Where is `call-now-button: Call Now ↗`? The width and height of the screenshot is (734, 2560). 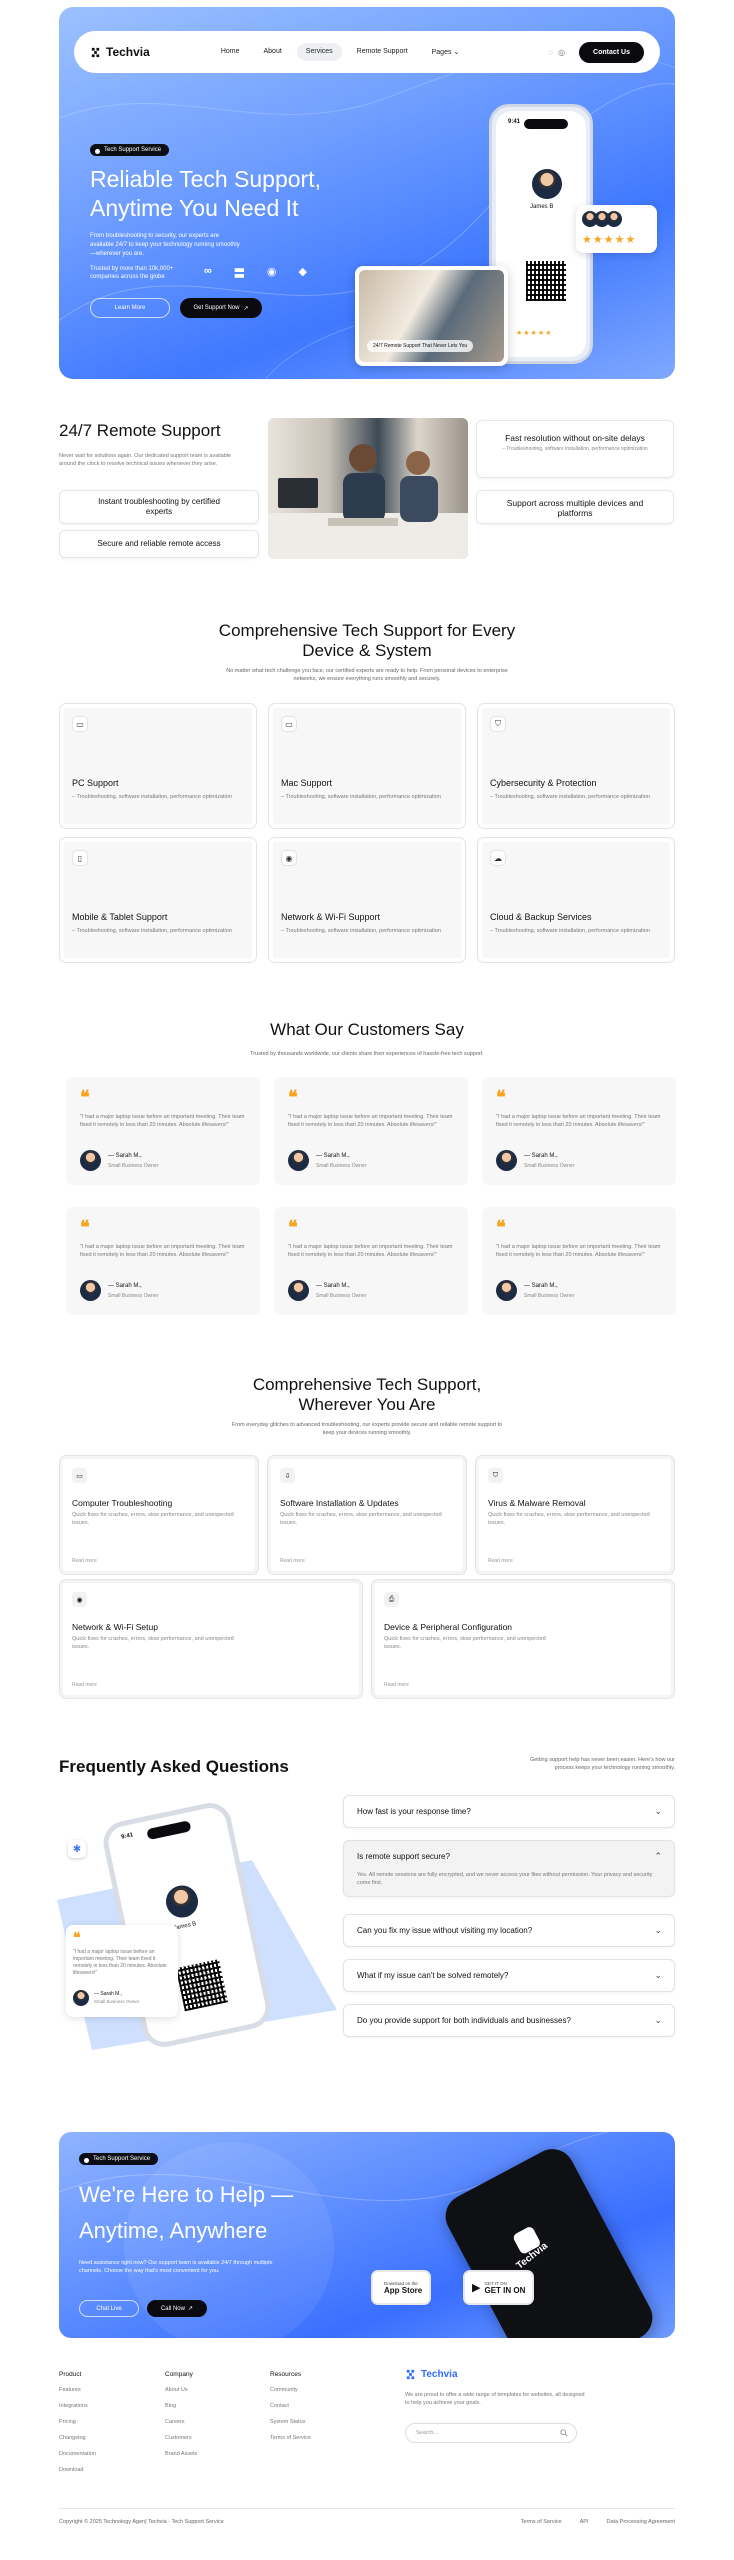 call-now-button: Call Now ↗ is located at coordinates (177, 2308).